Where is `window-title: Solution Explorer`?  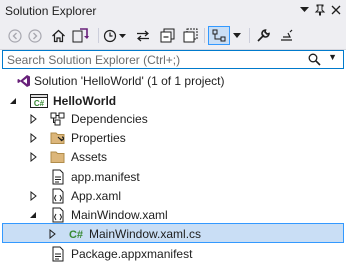
window-title: Solution Explorer is located at coordinates (51, 11).